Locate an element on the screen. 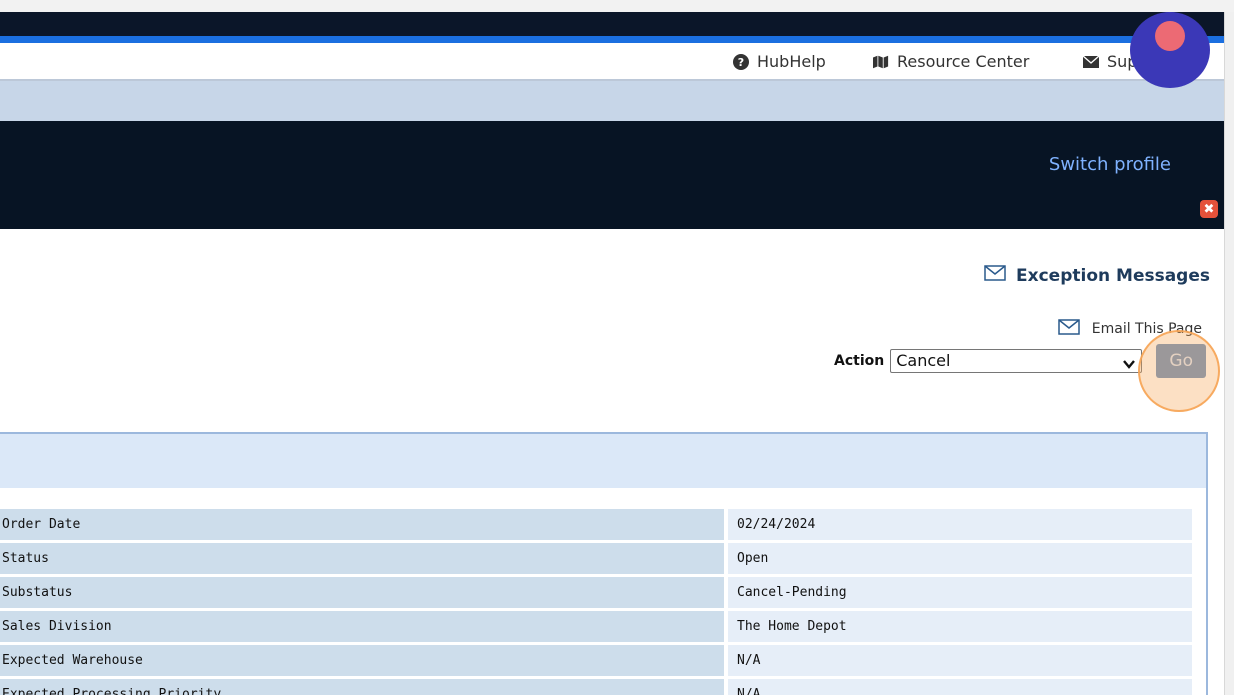 The image size is (1234, 695). action-row: Action Cancel Go is located at coordinates (1020, 361).